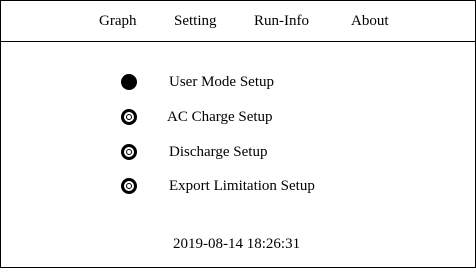 The height and width of the screenshot is (268, 476). What do you see at coordinates (118, 21) in the screenshot?
I see `menu-item-graph: Graph` at bounding box center [118, 21].